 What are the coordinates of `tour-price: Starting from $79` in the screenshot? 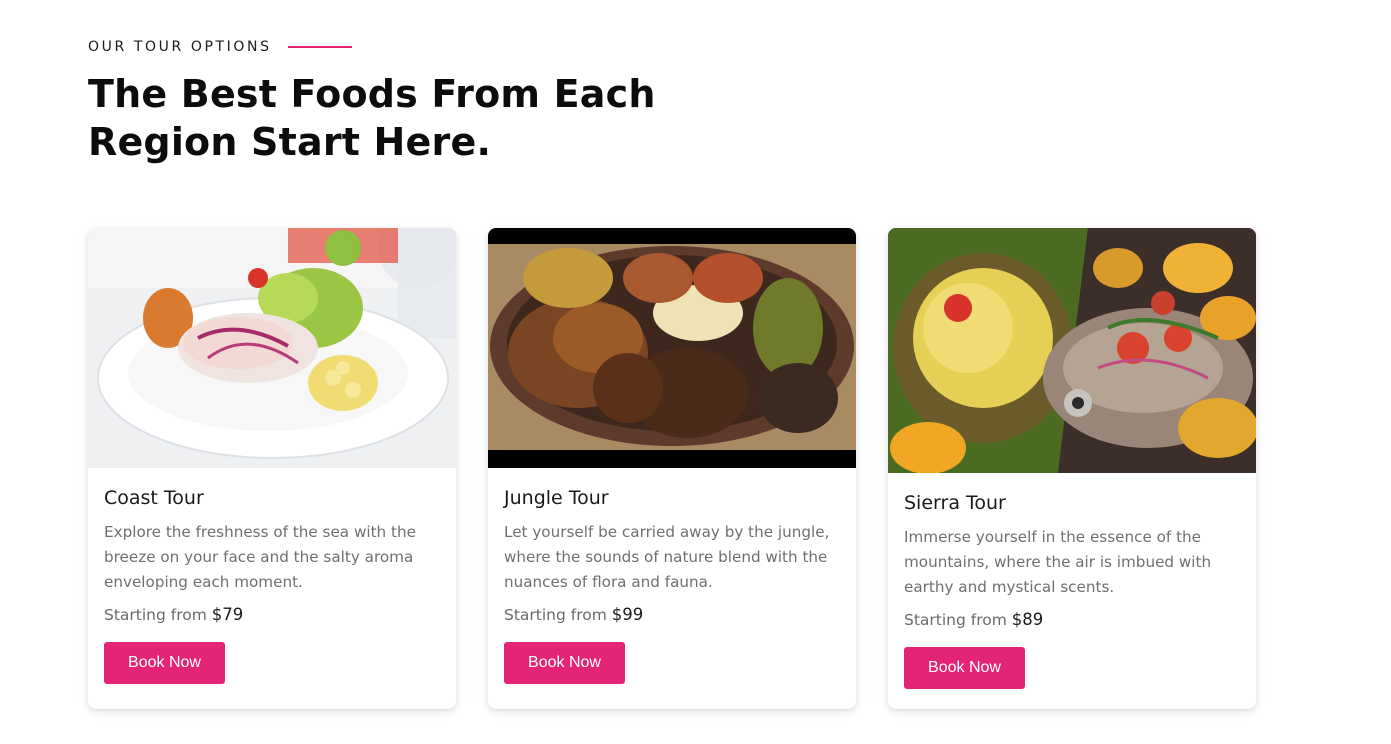 It's located at (272, 615).